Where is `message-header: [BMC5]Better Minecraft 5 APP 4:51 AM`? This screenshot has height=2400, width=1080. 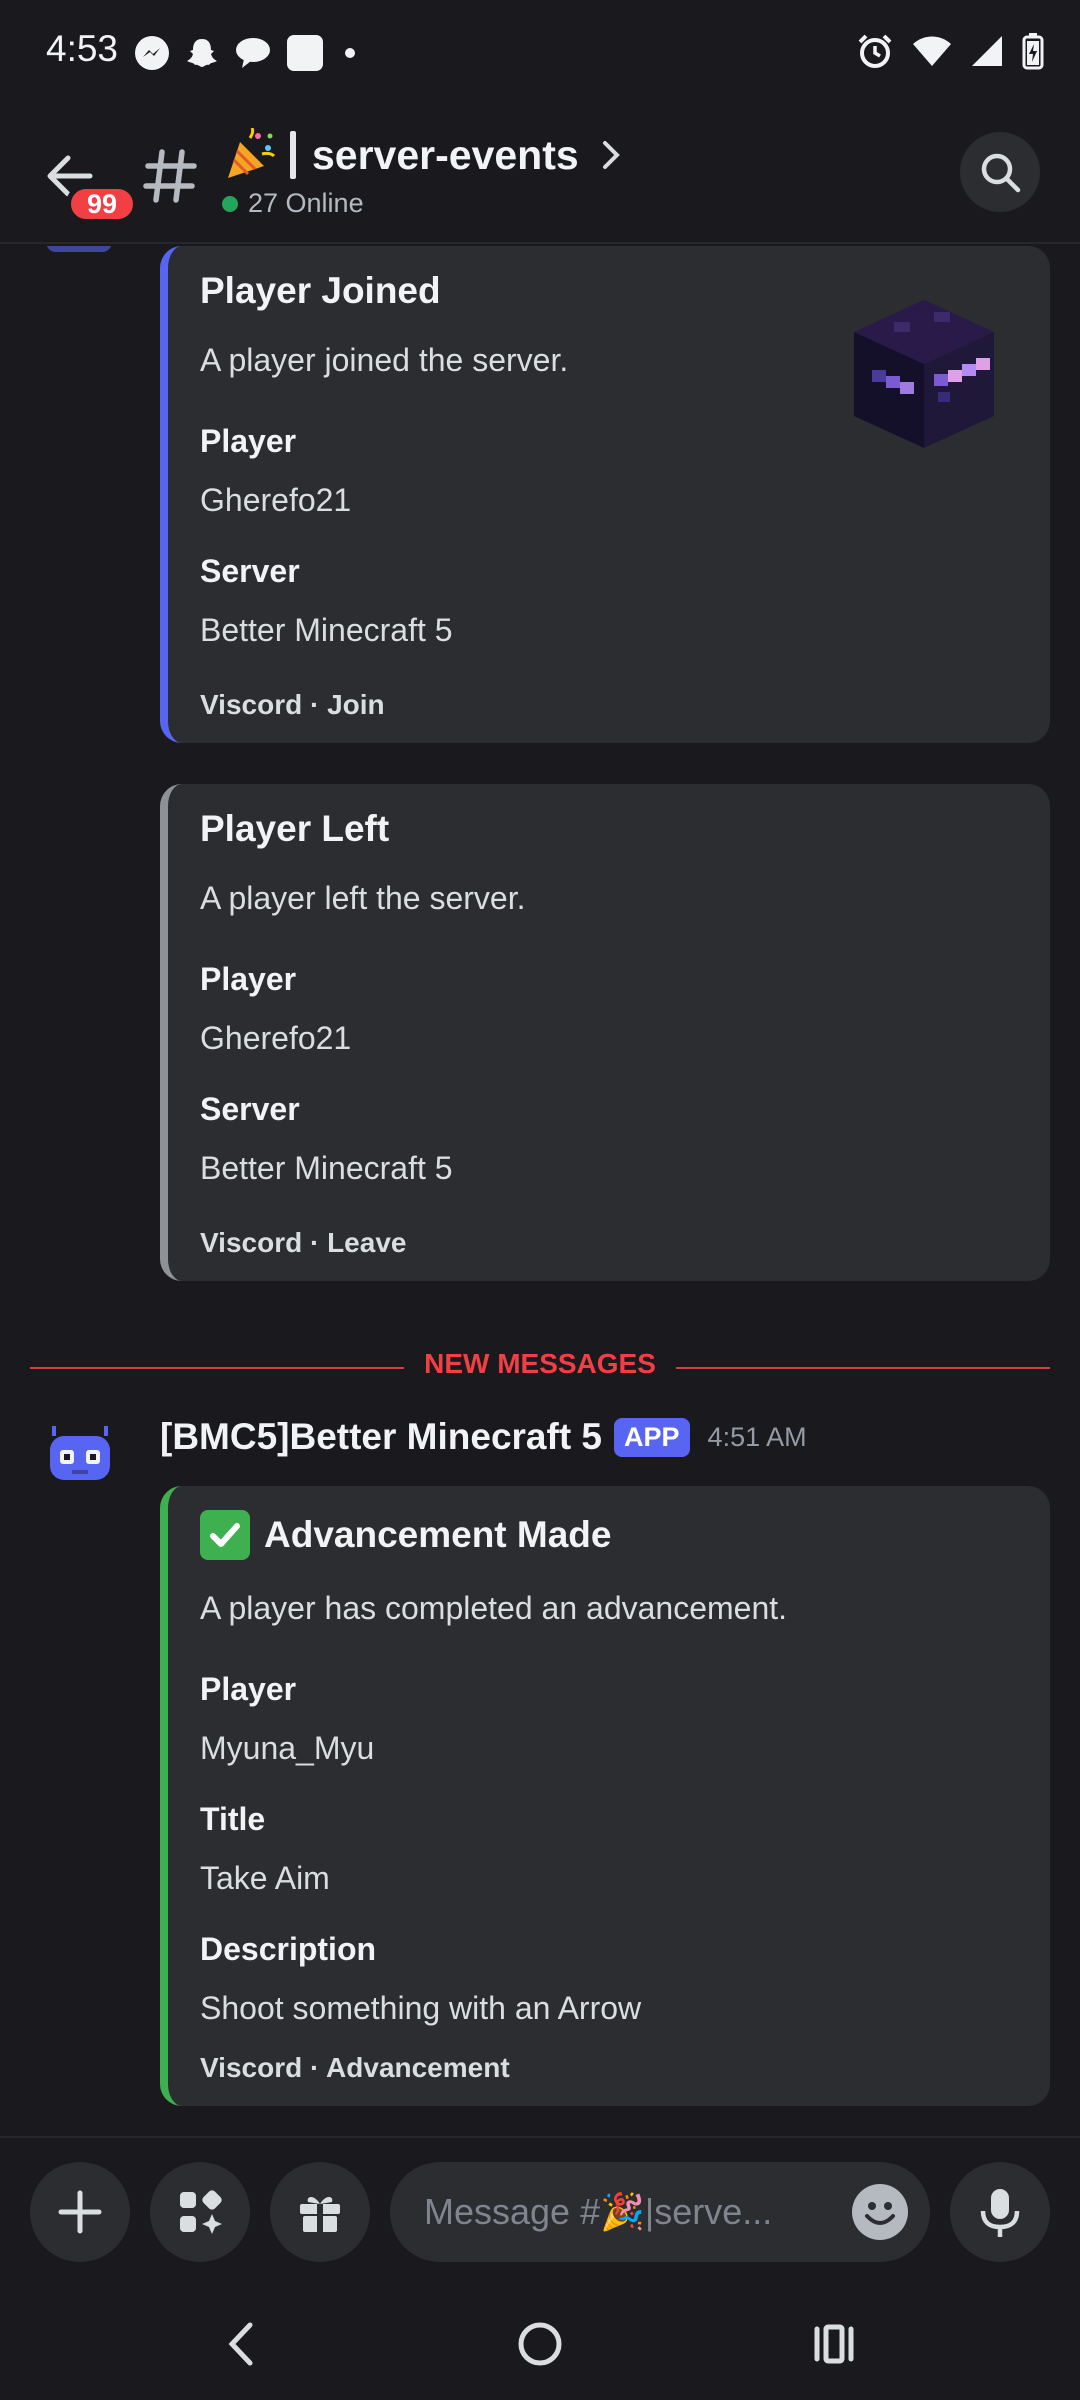
message-header: [BMC5]Better Minecraft 5 APP 4:51 AM is located at coordinates (483, 1437).